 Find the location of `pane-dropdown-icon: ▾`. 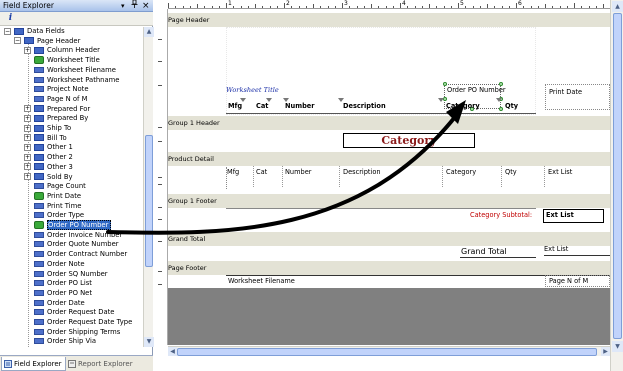

pane-dropdown-icon: ▾ is located at coordinates (123, 6).